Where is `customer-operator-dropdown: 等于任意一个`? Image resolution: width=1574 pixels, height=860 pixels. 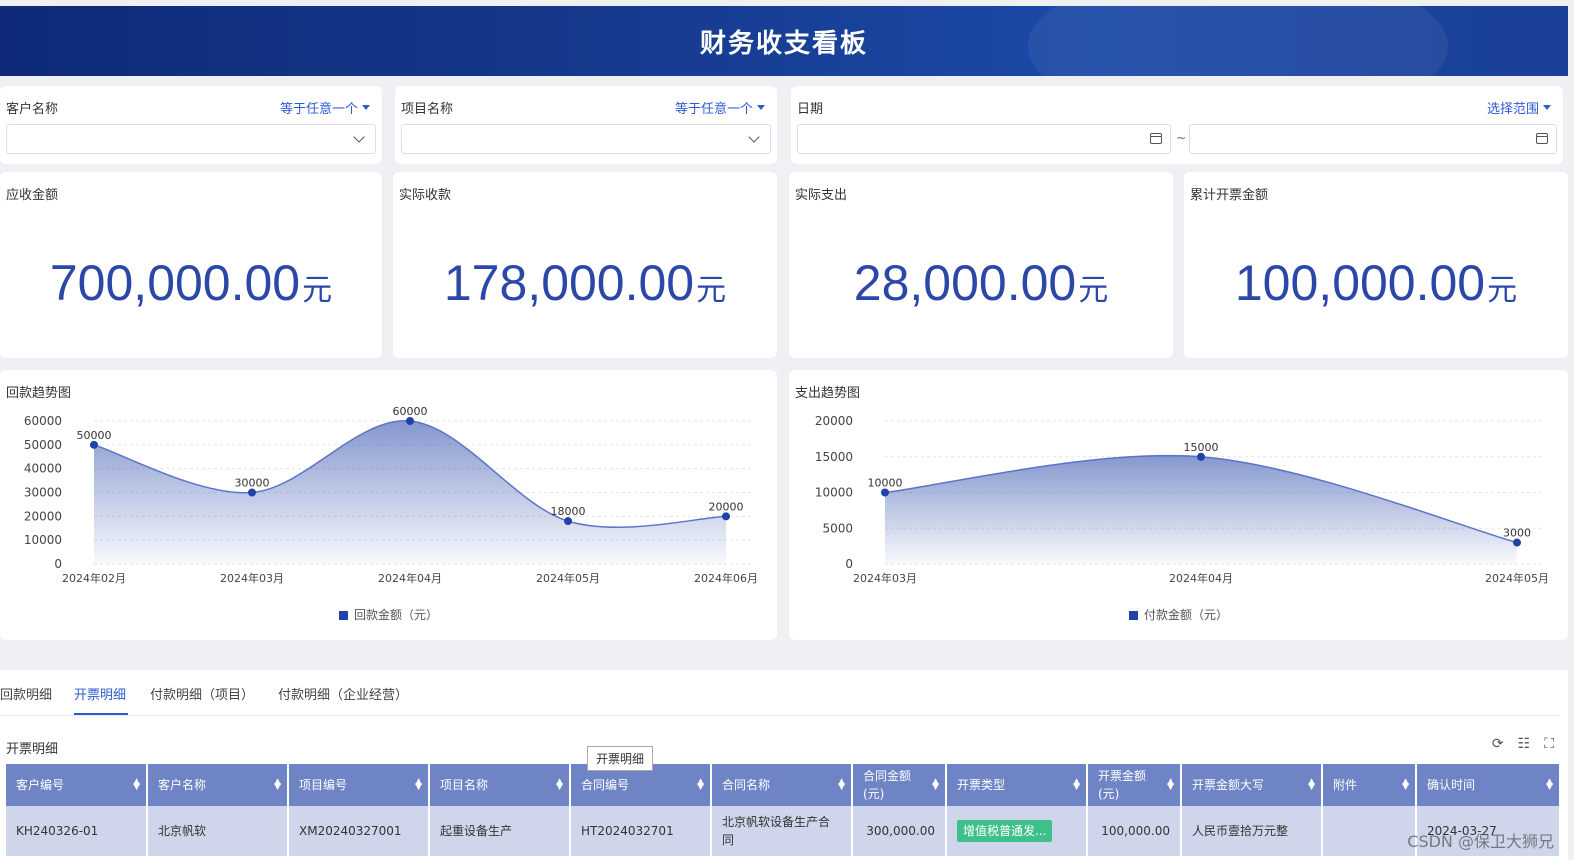
customer-operator-dropdown: 等于任意一个 is located at coordinates (325, 107).